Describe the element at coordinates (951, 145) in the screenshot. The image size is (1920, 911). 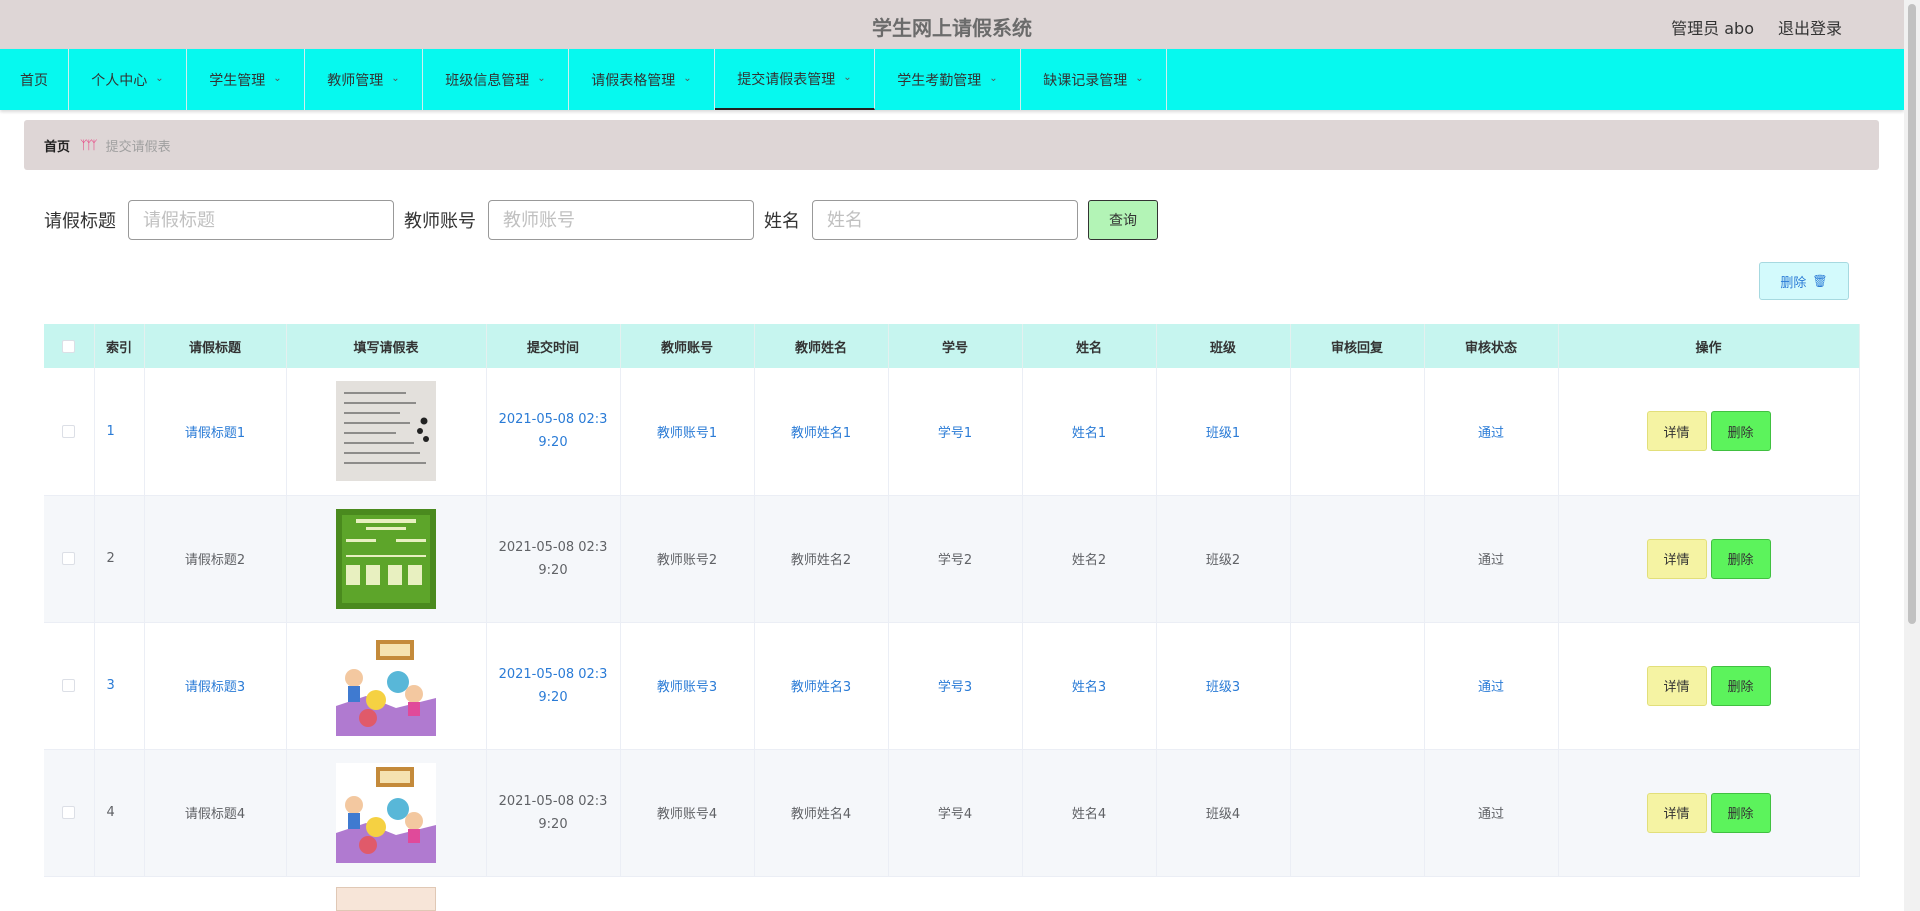
I see `breadcrumb: 首页 ᛉᛉᛉ 提交请假表` at that location.